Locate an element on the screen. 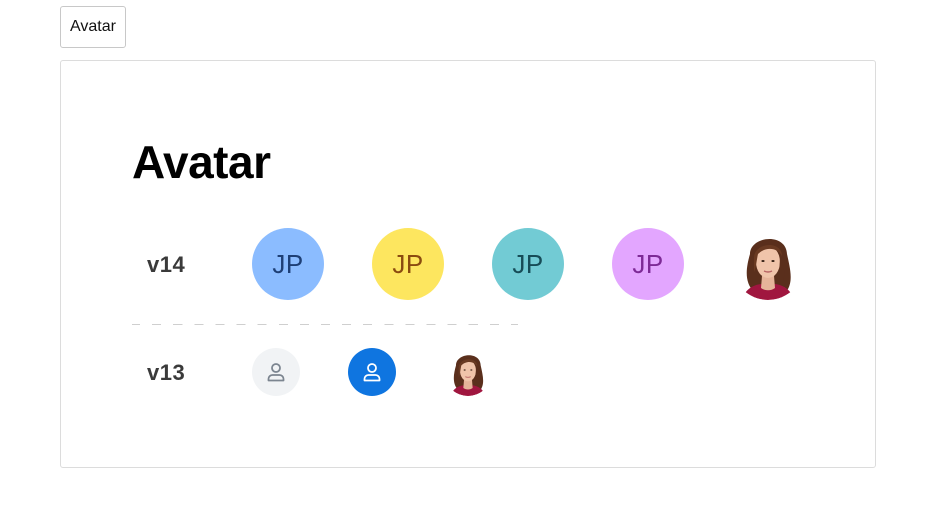  avatar-initials-yellow: JP is located at coordinates (408, 264).